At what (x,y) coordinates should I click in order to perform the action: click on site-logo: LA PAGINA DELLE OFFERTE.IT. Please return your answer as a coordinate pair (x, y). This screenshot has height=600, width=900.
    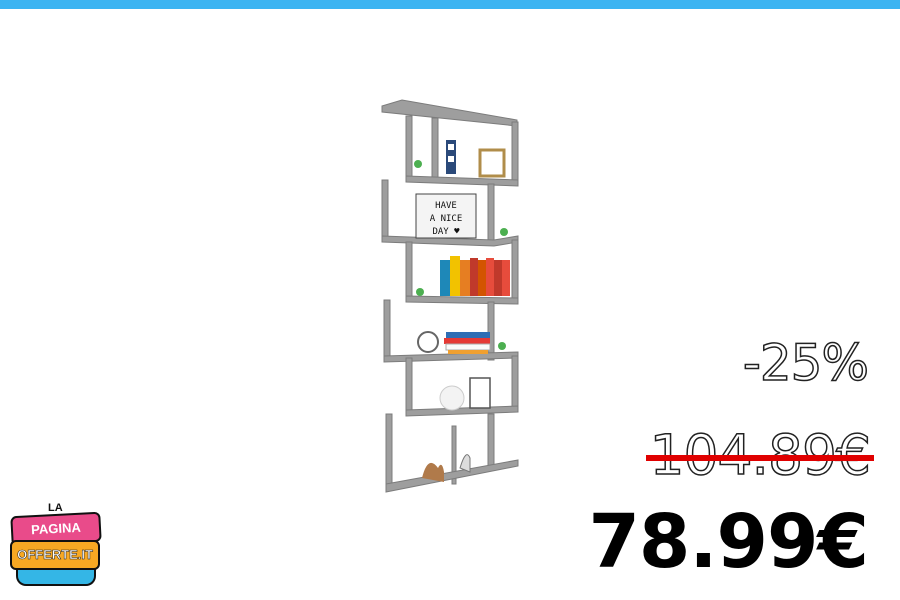
    Looking at the image, I should click on (55, 548).